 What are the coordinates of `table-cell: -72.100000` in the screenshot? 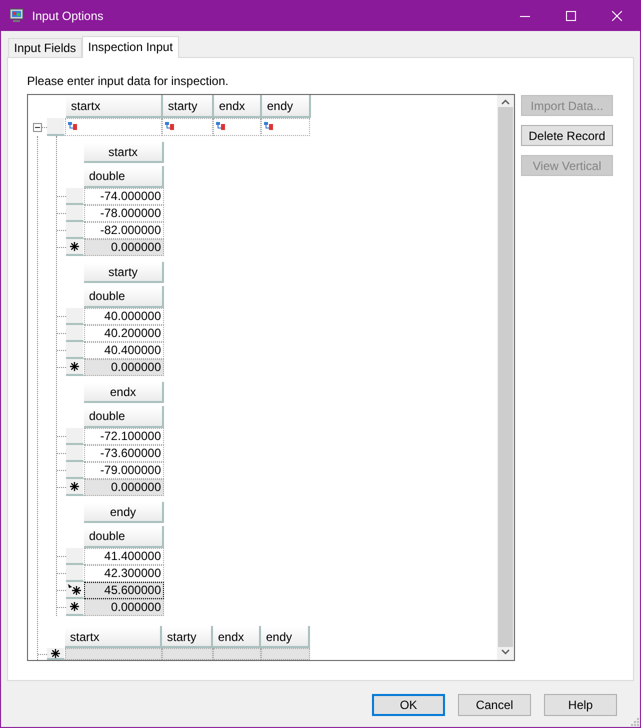 It's located at (124, 436).